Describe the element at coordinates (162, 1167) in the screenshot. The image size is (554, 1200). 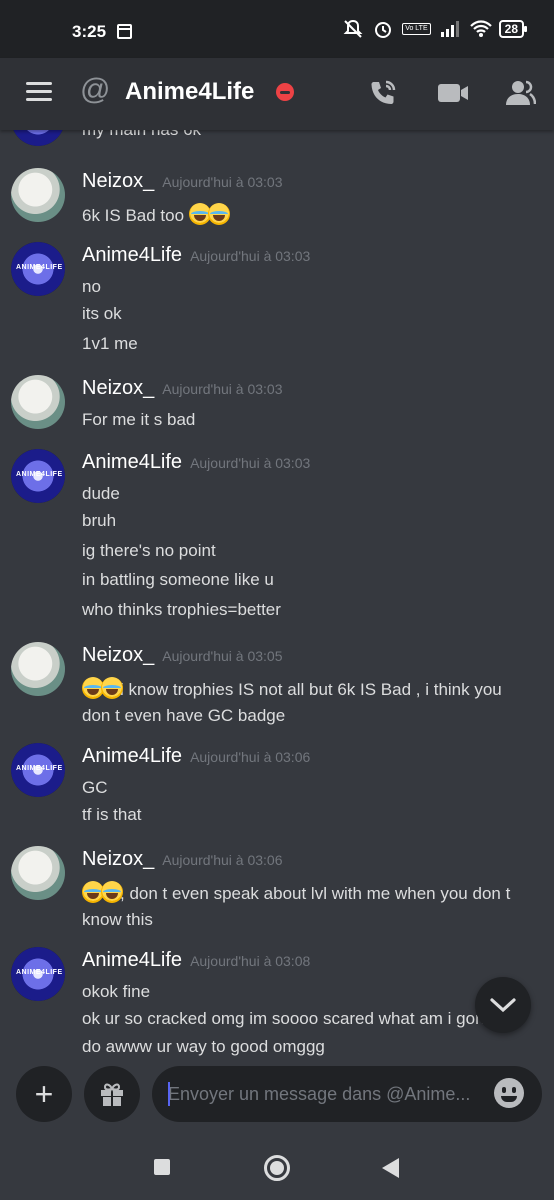
I see `recent-apps-icon` at that location.